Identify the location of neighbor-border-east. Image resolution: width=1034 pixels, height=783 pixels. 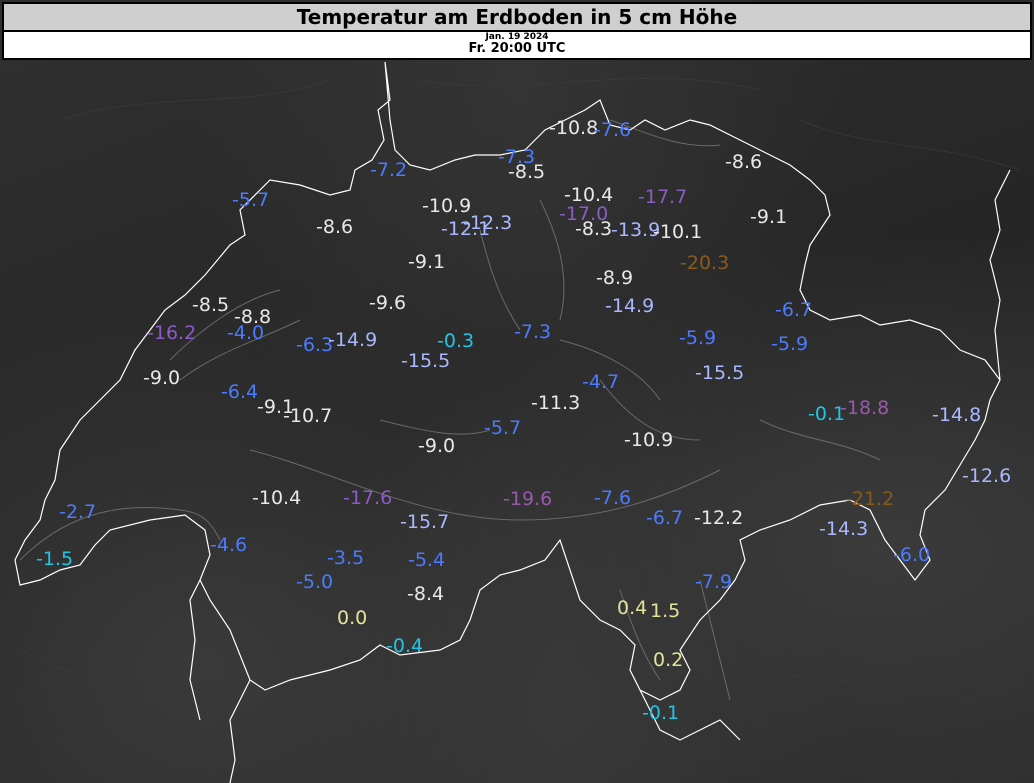
(1000, 275).